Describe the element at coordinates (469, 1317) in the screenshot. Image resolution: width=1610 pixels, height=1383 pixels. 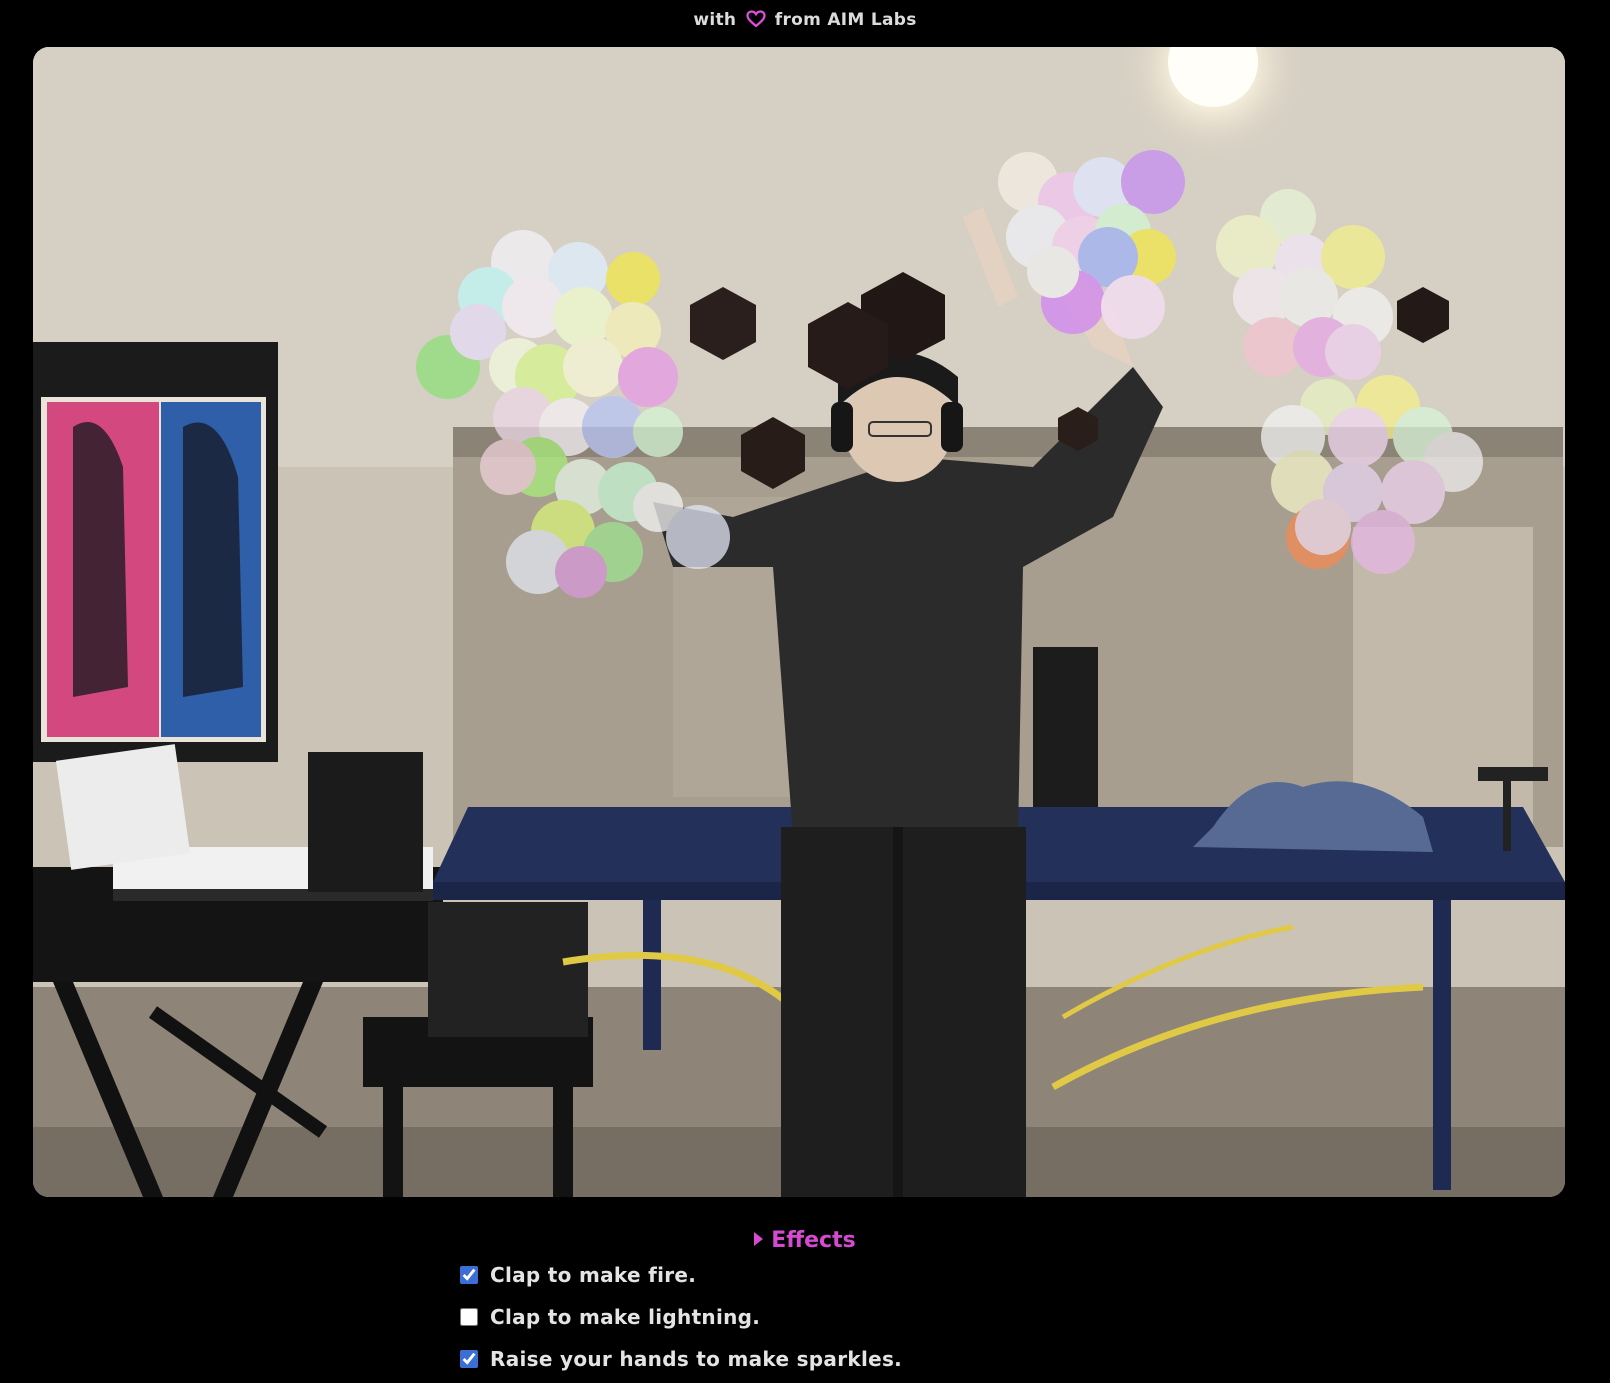
I see `checkbox-clap-lightning` at that location.